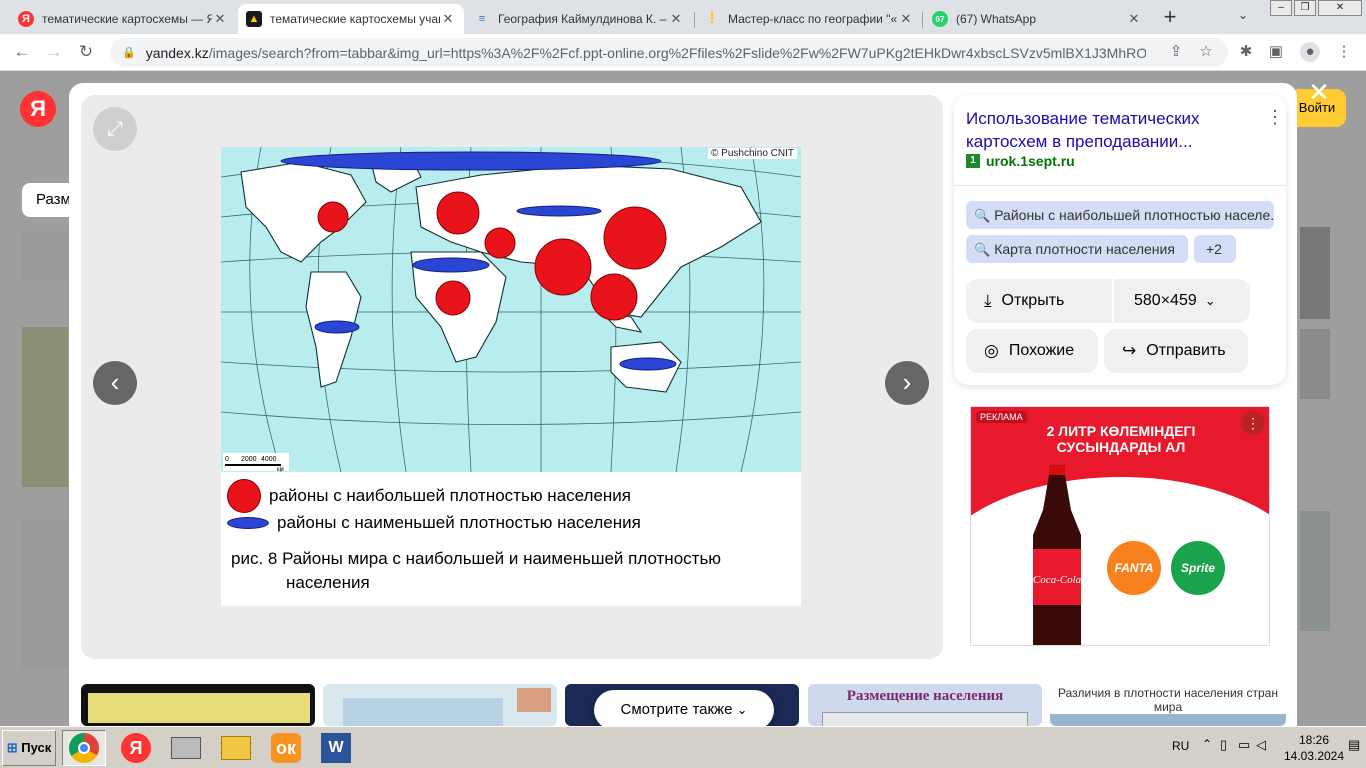 This screenshot has width=1366, height=768. I want to click on legend-dense: районы с наибольшей плотностью населения, so click(429, 496).